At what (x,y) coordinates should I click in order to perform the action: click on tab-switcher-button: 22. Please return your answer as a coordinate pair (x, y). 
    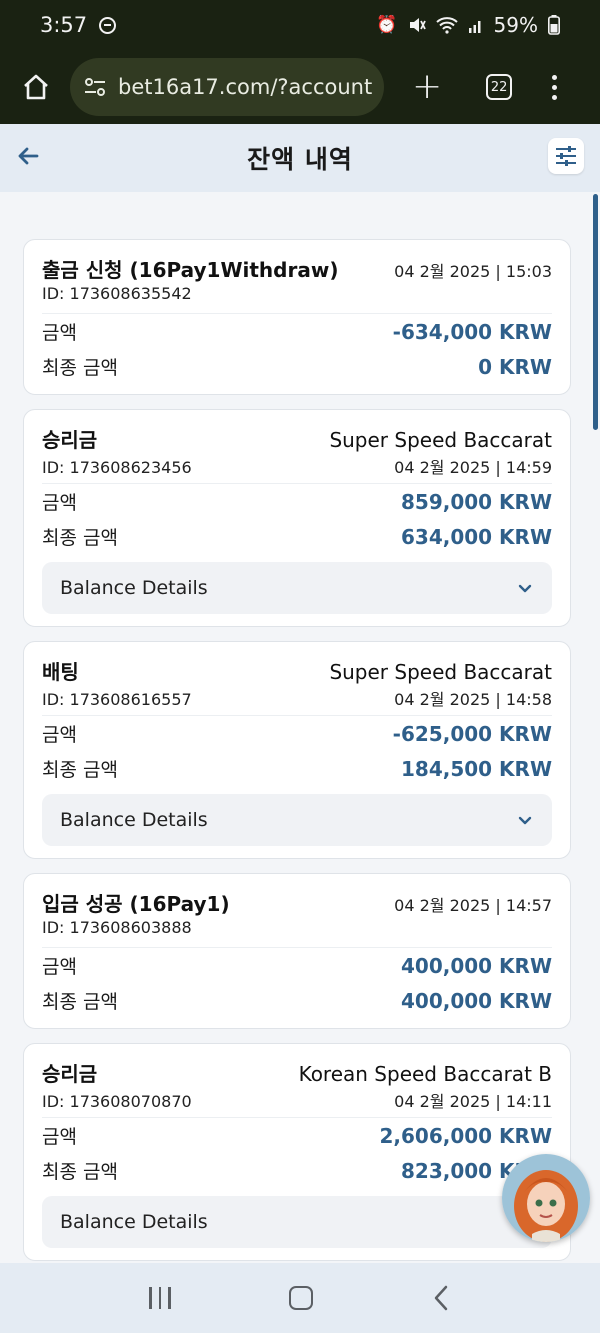
    Looking at the image, I should click on (499, 87).